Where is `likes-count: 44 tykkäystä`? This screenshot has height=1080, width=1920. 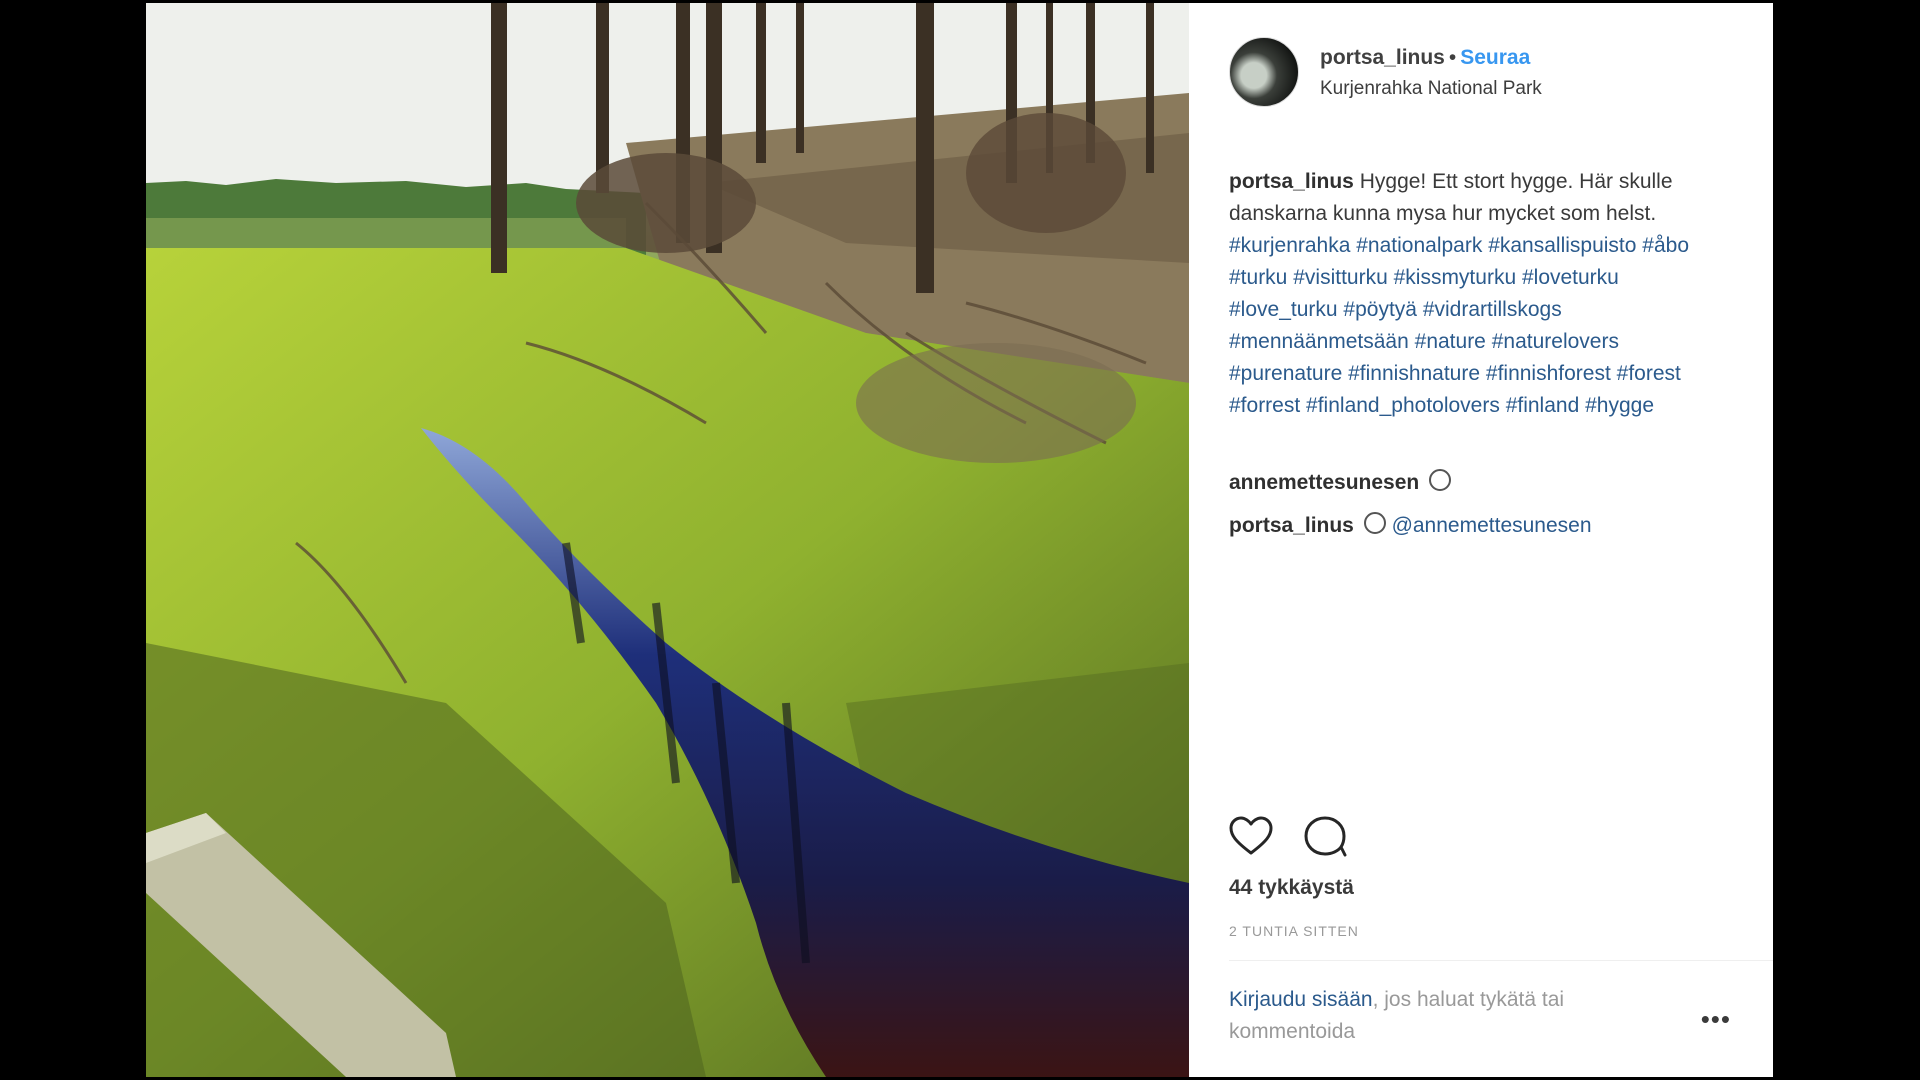 likes-count: 44 tykkäystä is located at coordinates (1291, 888).